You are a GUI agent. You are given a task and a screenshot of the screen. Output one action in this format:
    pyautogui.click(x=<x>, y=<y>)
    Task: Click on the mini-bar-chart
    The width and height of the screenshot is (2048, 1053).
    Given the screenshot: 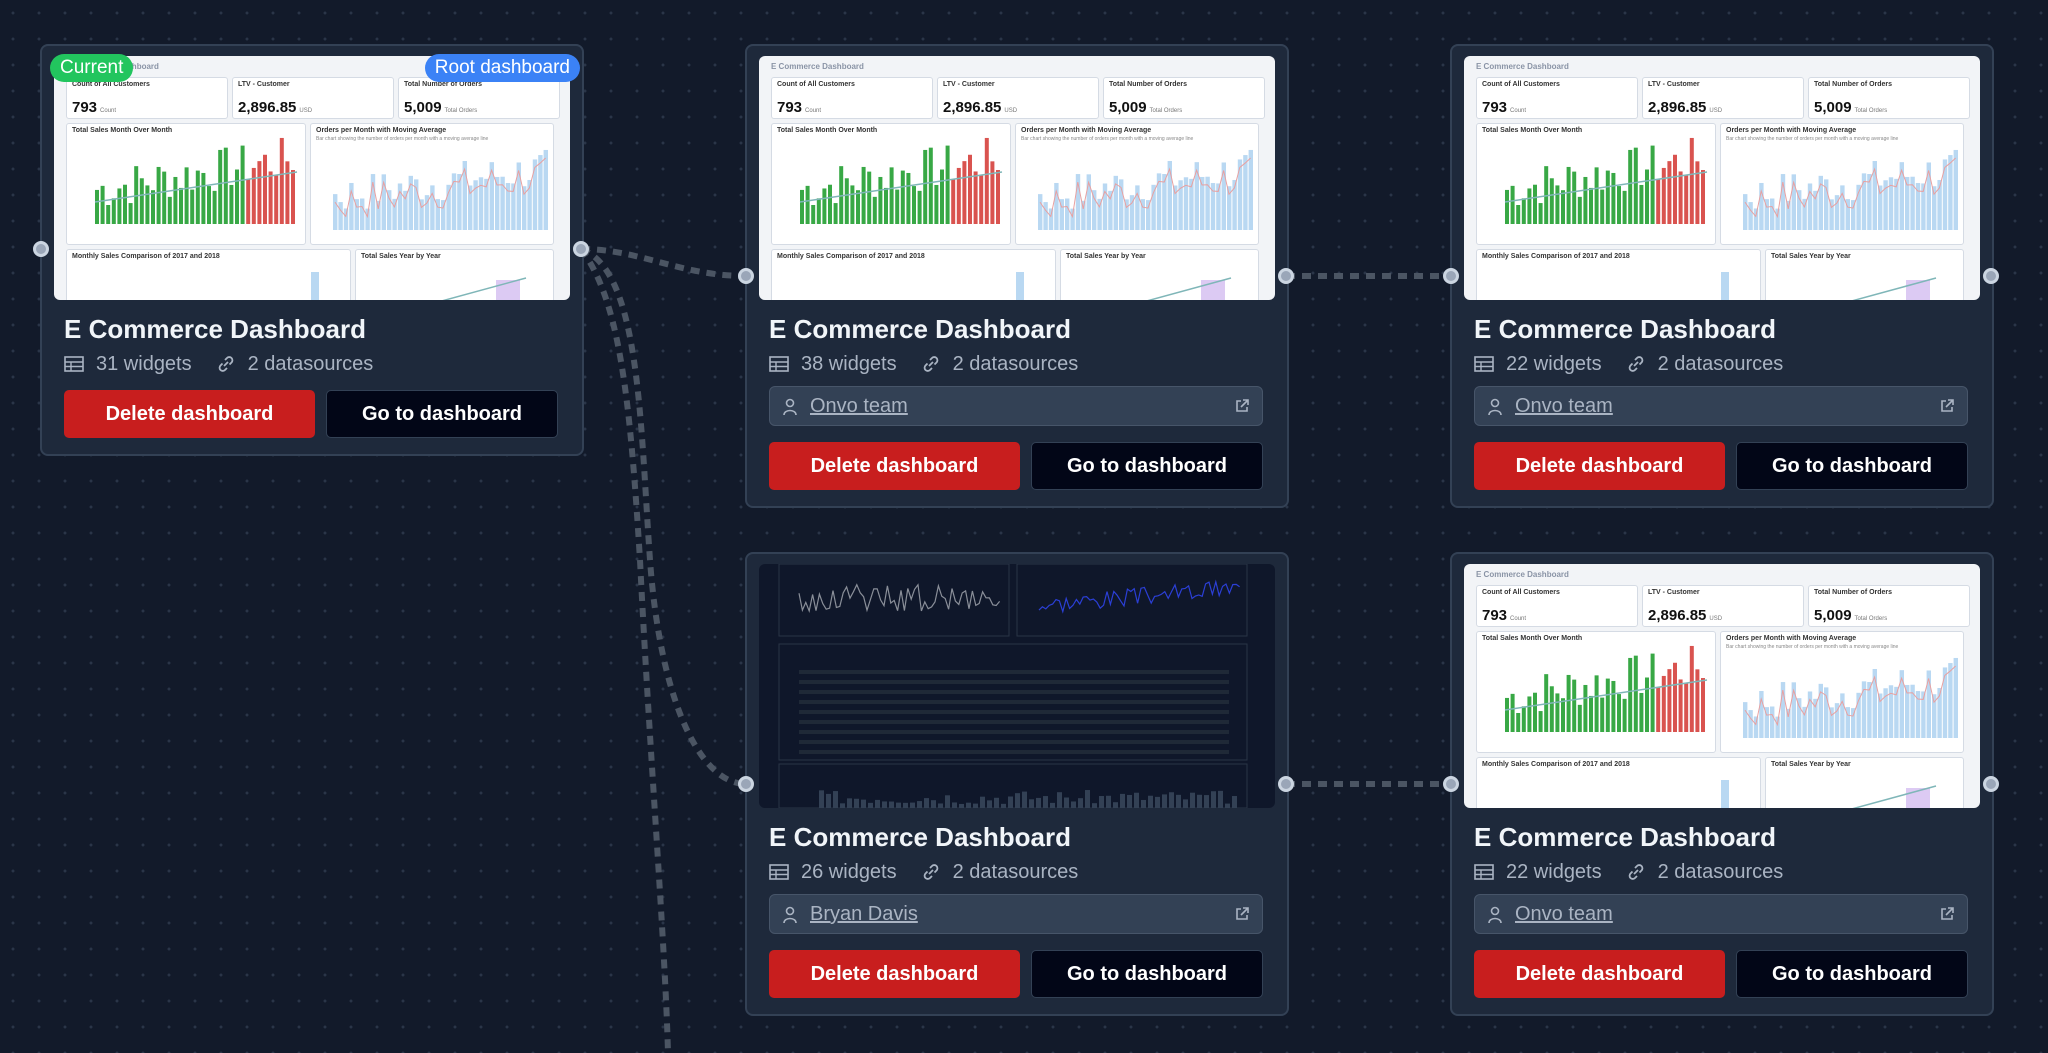 What is the action you would take?
    pyautogui.click(x=1606, y=688)
    